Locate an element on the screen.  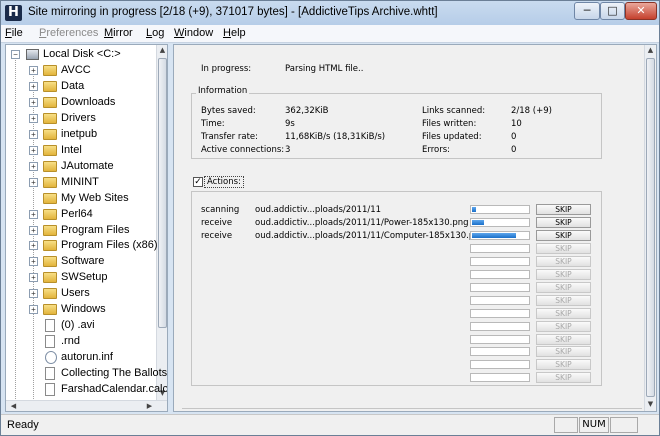
tree-folder-item: + Windows is located at coordinates (81, 310).